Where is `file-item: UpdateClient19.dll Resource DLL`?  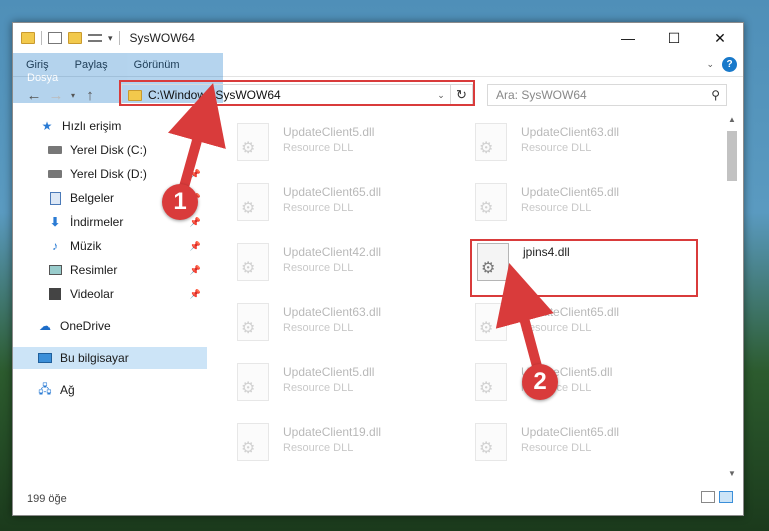
file-item: UpdateClient19.dll Resource DLL is located at coordinates (342, 444).